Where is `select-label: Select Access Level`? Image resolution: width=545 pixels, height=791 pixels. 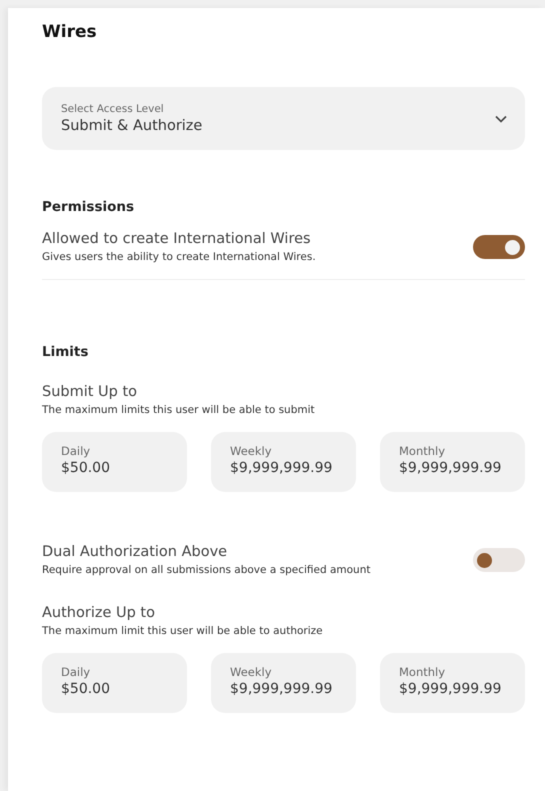
select-label: Select Access Level is located at coordinates (113, 109).